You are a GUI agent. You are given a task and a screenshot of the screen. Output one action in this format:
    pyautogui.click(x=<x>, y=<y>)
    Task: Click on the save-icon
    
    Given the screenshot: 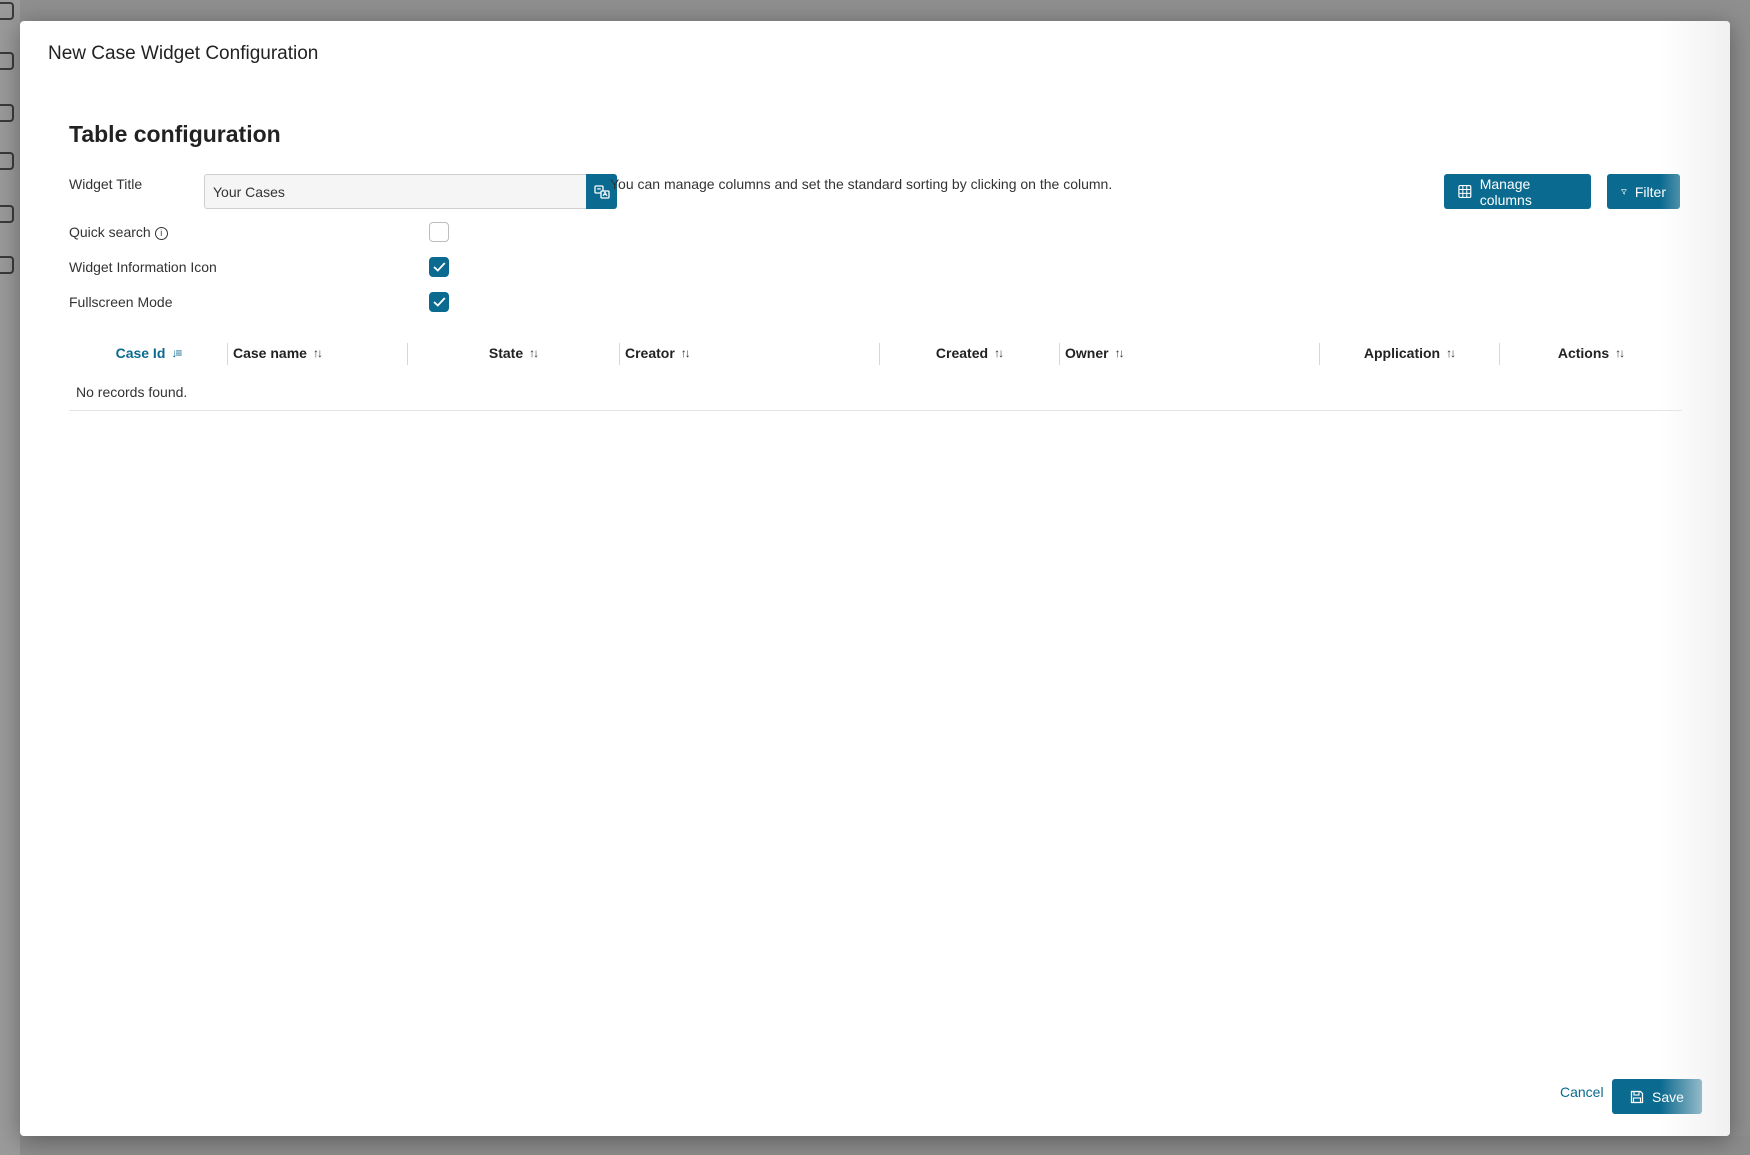 What is the action you would take?
    pyautogui.click(x=1637, y=1096)
    